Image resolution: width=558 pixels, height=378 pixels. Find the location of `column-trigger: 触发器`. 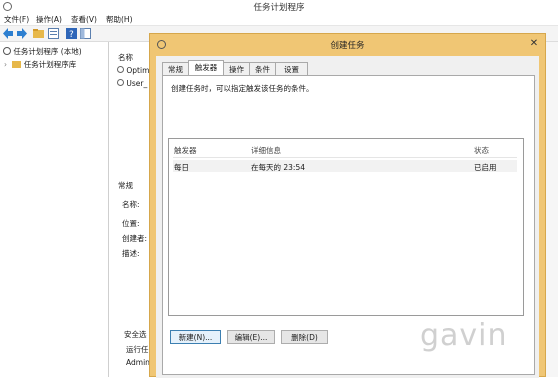

column-trigger: 触发器 is located at coordinates (185, 150).